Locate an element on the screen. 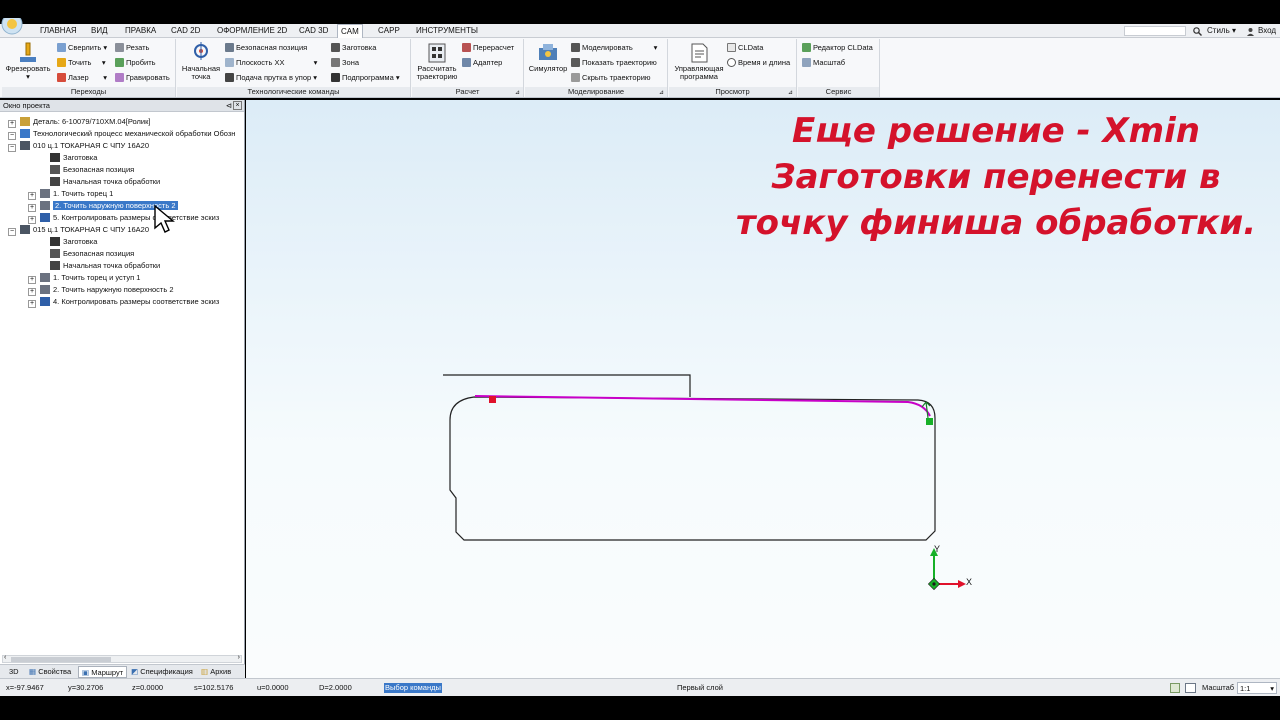  search-icon is located at coordinates (1197, 31).